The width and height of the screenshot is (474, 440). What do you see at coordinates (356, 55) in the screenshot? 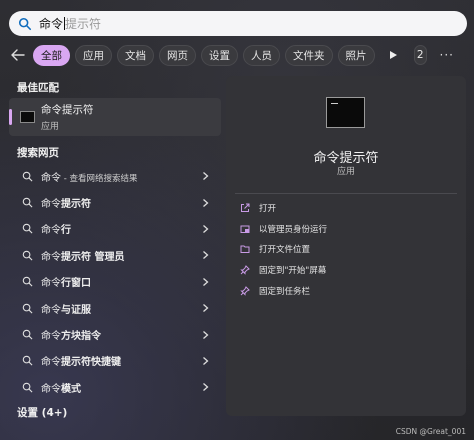
I see `filter-chip-photos: 照片` at bounding box center [356, 55].